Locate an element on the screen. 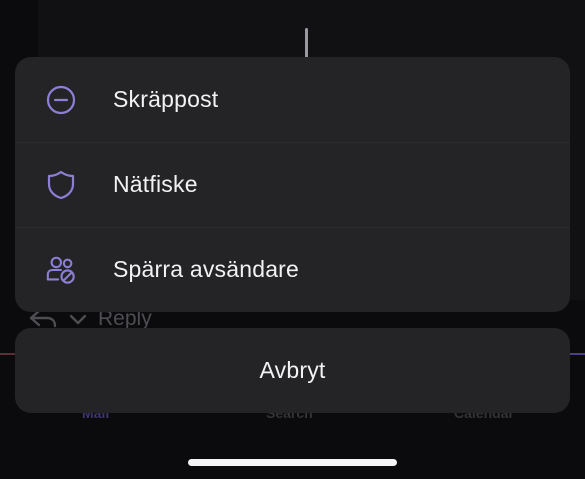 The height and width of the screenshot is (479, 585). action-item-label: Spärra avsändare is located at coordinates (206, 269).